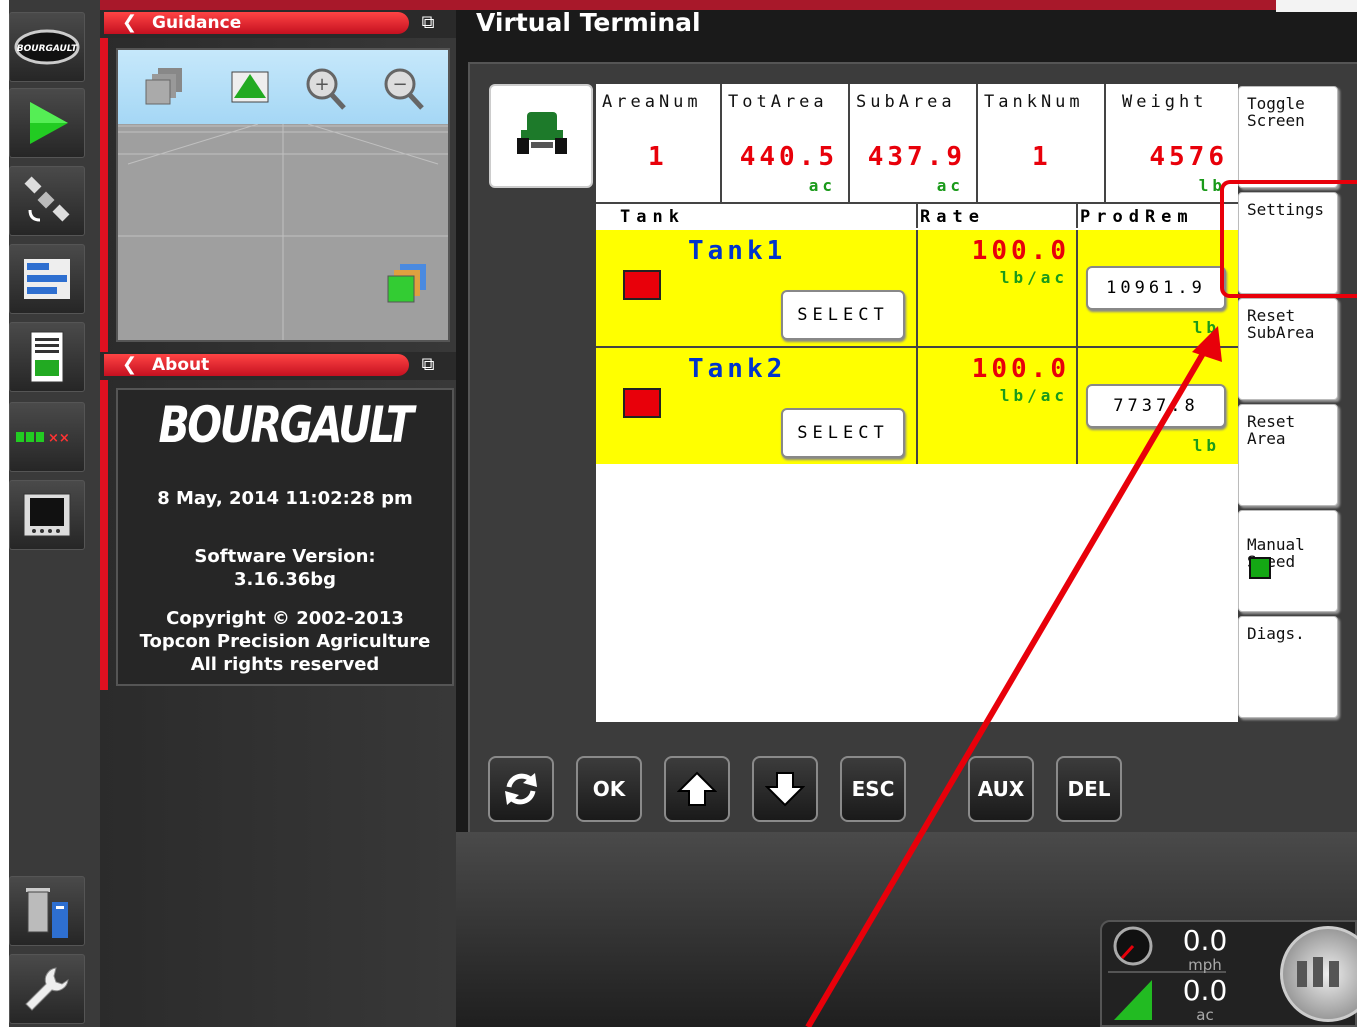 The height and width of the screenshot is (1027, 1357). What do you see at coordinates (1133, 1000) in the screenshot?
I see `area-wedge-icon` at bounding box center [1133, 1000].